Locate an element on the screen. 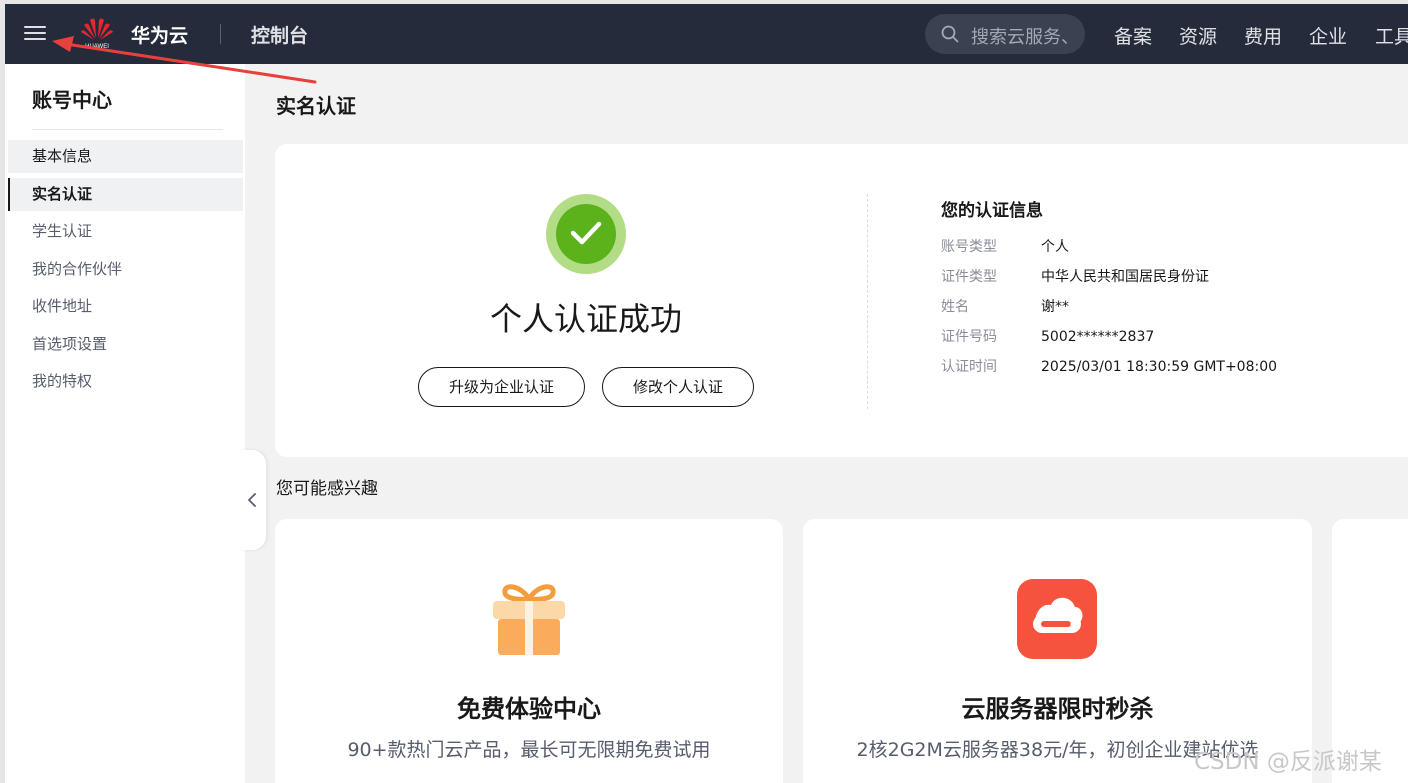  promo-subtitle: 90+款热门云产品，最长可无限期免费试用 is located at coordinates (529, 750).